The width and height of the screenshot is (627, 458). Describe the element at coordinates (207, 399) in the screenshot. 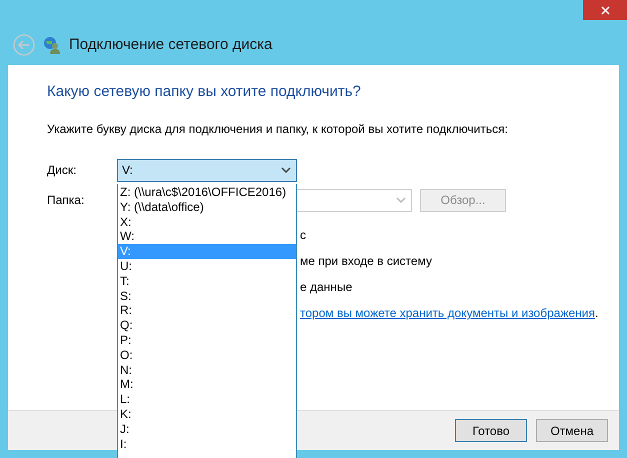

I see `drive-option: L:` at that location.